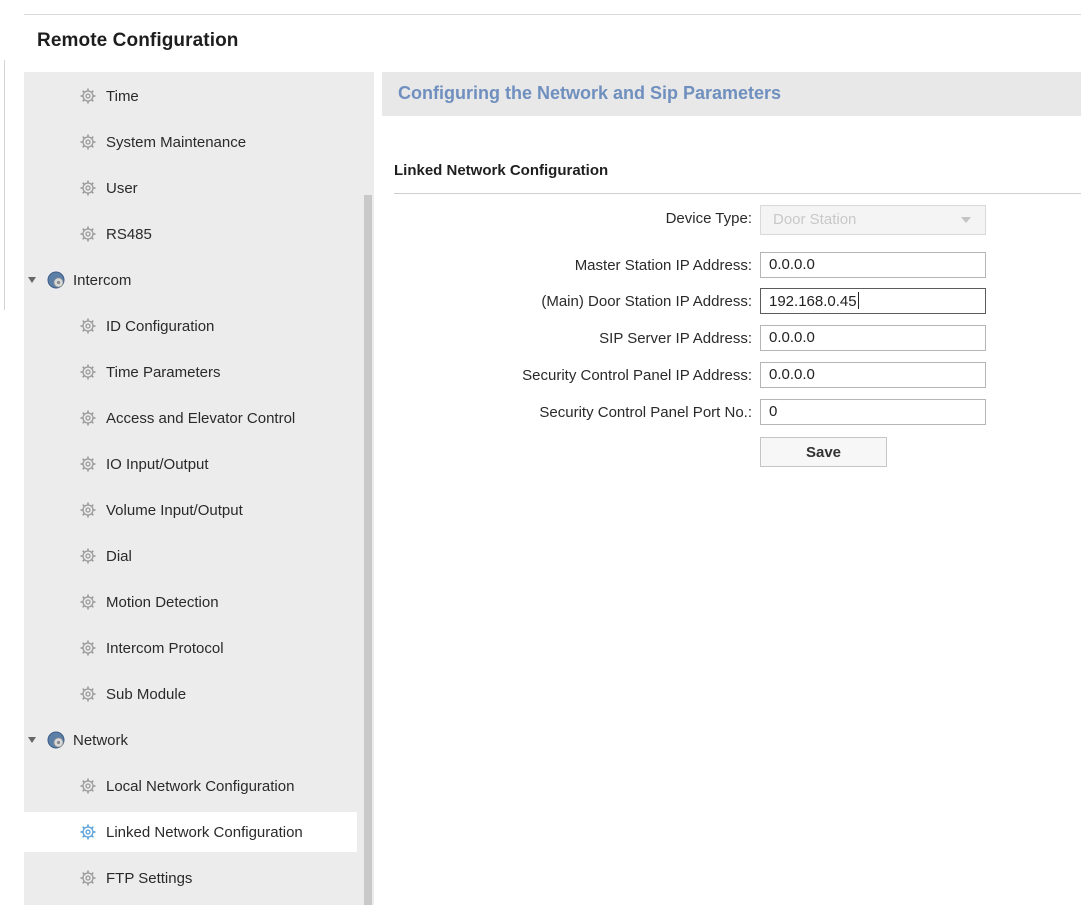  Describe the element at coordinates (190, 188) in the screenshot. I see `sidebar-item-user: User` at that location.